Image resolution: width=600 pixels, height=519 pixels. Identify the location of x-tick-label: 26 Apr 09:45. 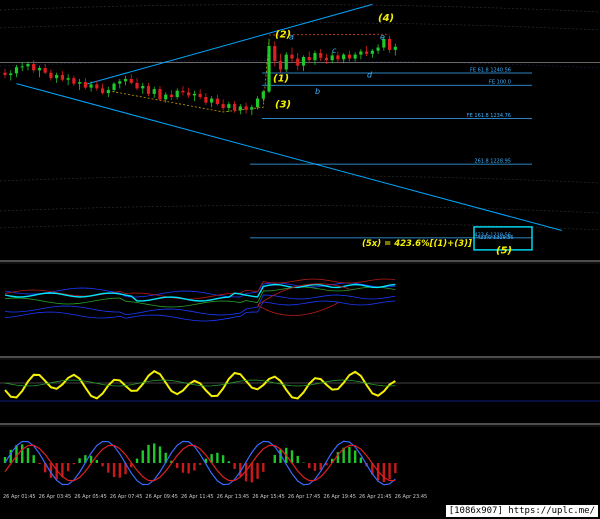
(161, 497).